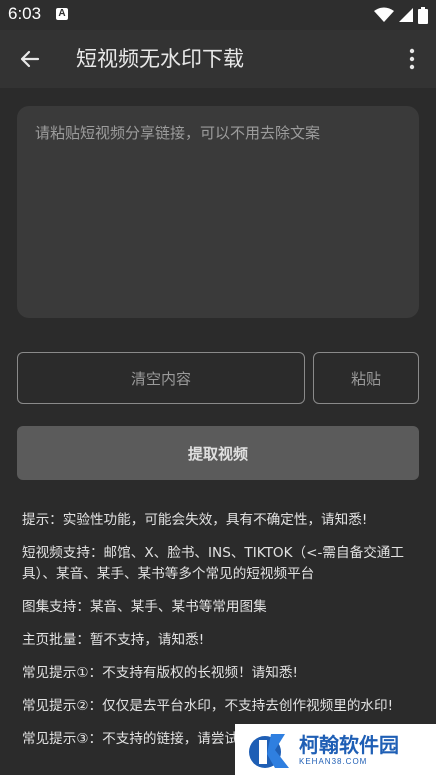  I want to click on tip-text: 提示：实验性功能，可能会失效，具有不确定性，请知悉!, so click(195, 520).